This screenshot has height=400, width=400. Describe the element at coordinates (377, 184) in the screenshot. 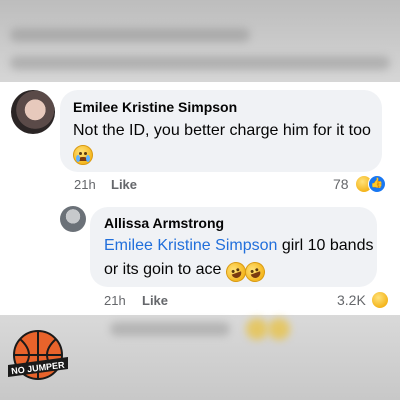

I see `like-reaction-icon: 👍` at that location.